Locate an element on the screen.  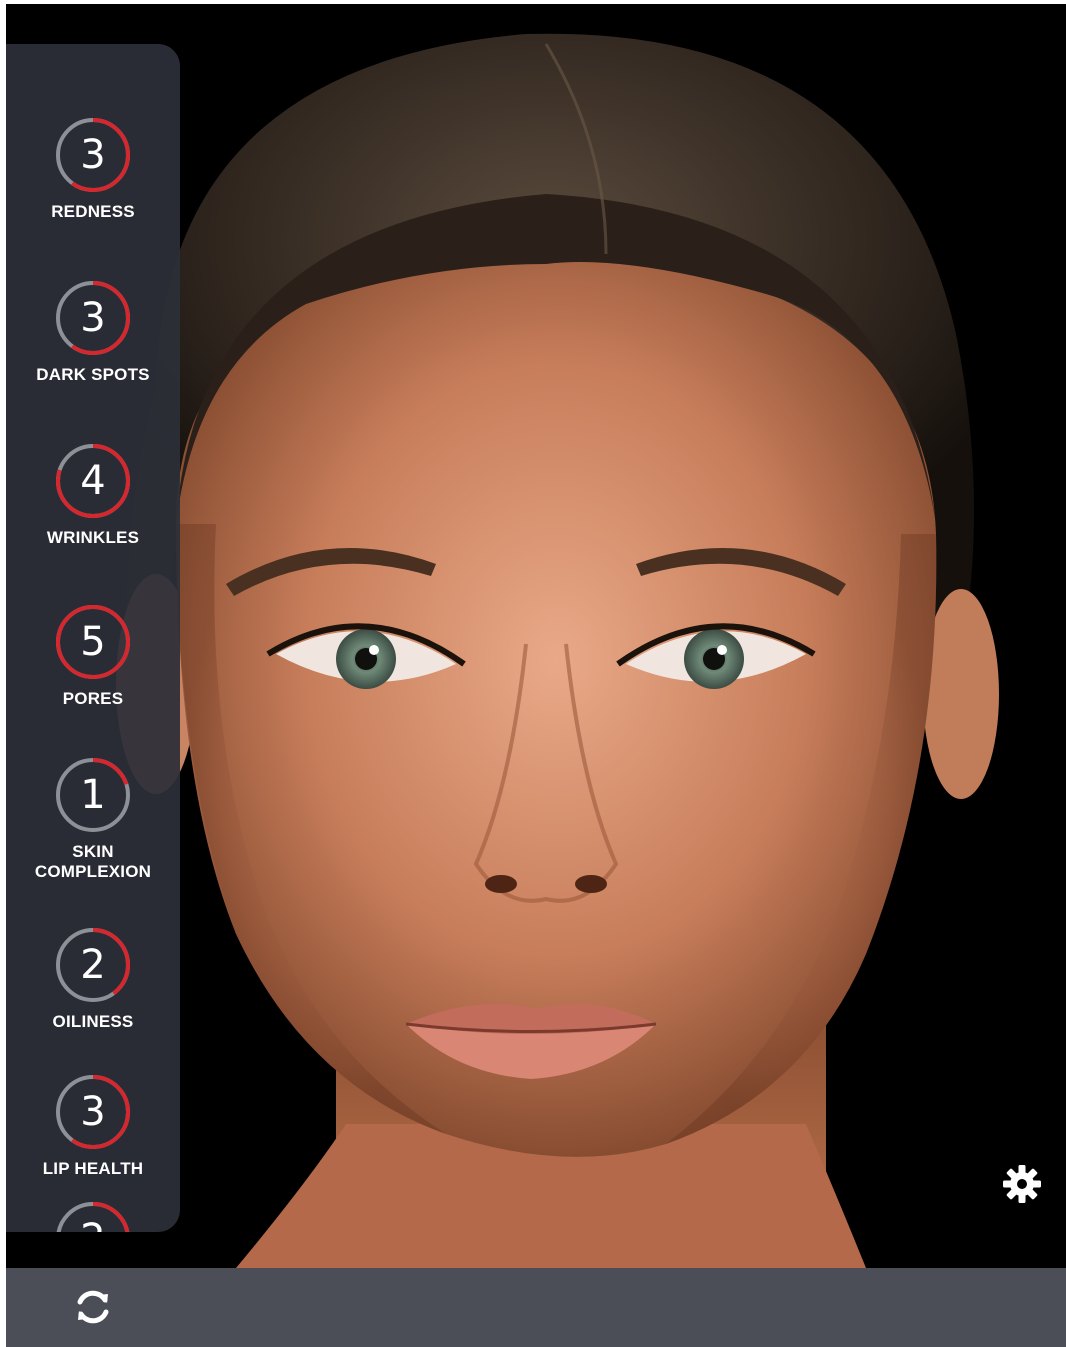
score-ring: 4 is located at coordinates (93, 481).